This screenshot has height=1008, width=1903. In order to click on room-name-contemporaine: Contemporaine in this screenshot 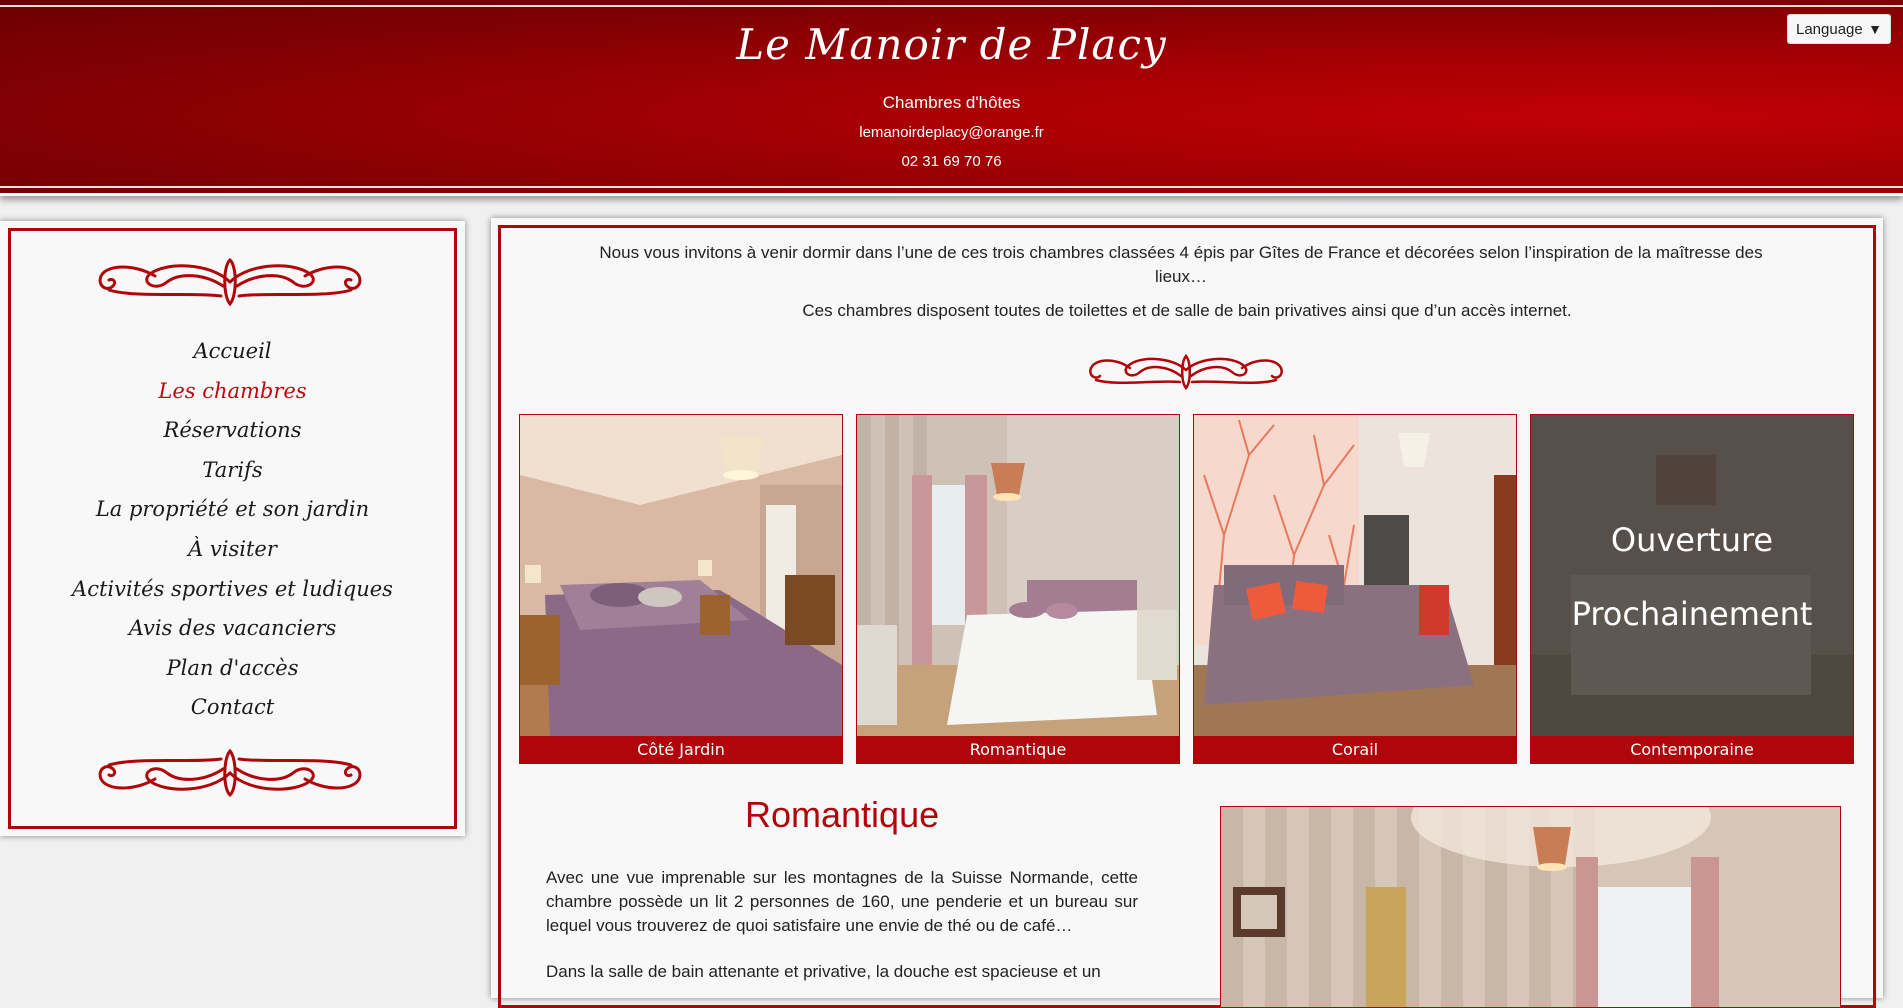, I will do `click(1692, 749)`.